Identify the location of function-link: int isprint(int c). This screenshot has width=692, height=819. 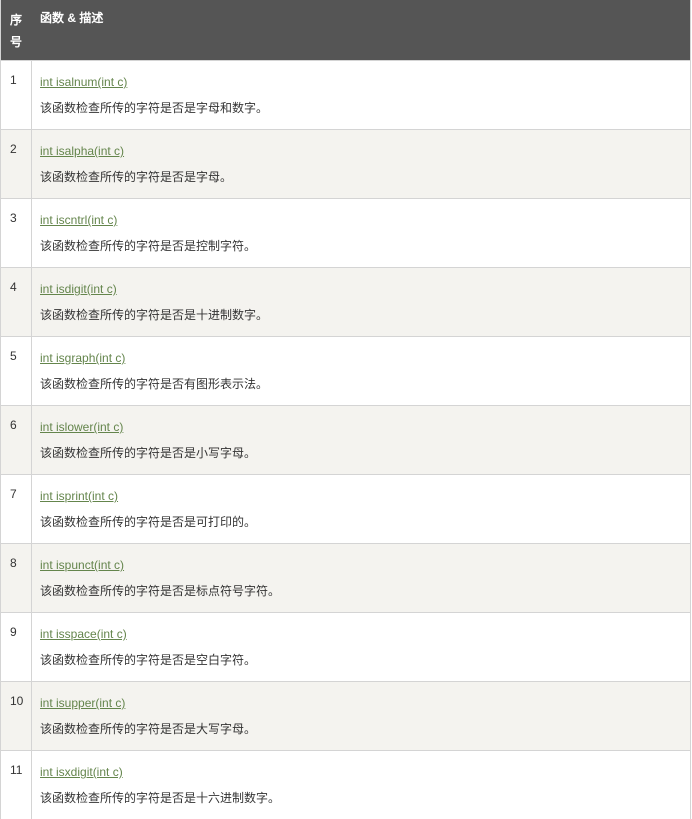
(148, 496).